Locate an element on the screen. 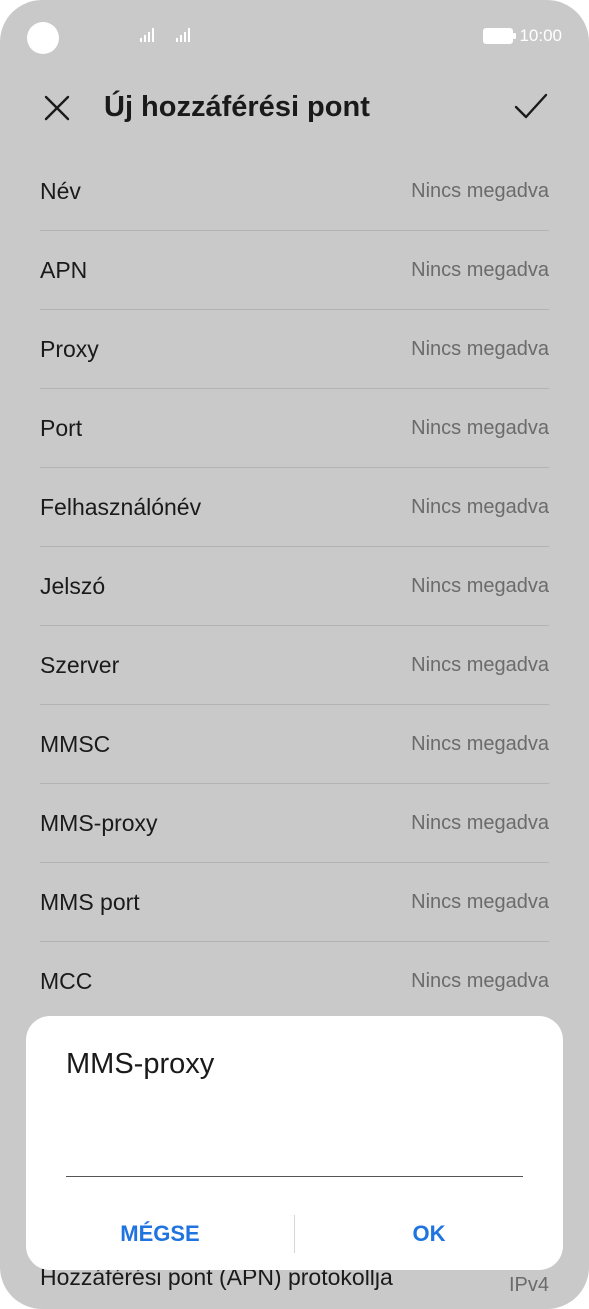 The height and width of the screenshot is (1309, 589). field-label: APN is located at coordinates (64, 269).